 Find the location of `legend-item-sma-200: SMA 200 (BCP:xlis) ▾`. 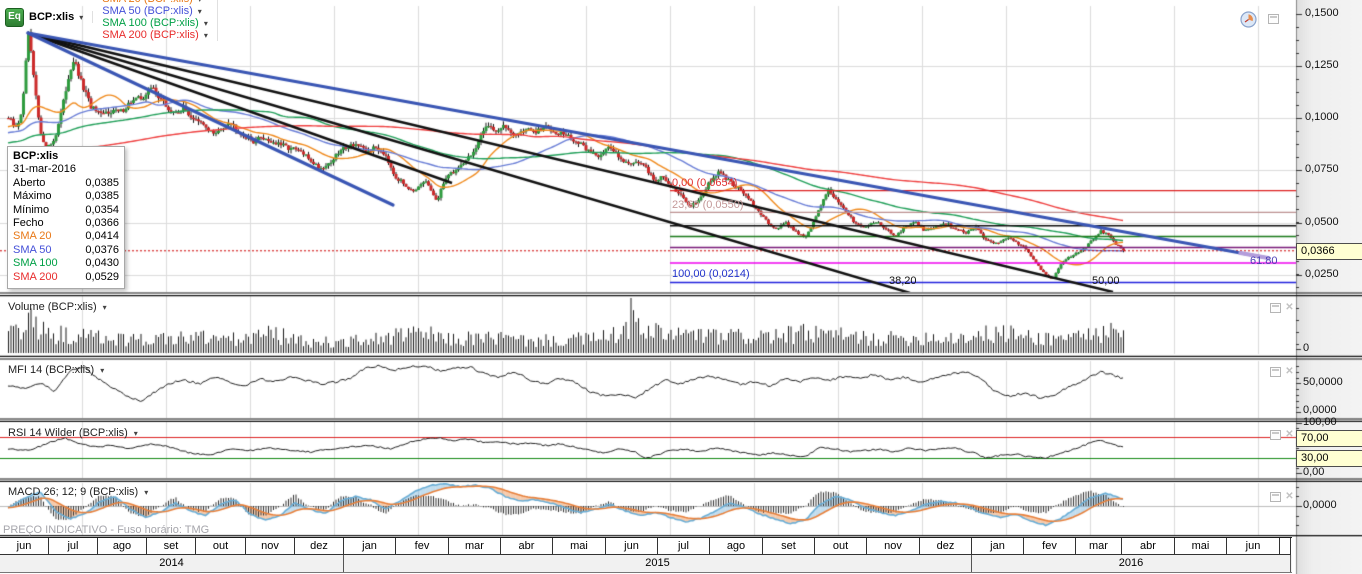

legend-item-sma-200: SMA 200 (BCP:xlis) ▾ is located at coordinates (160, 35).